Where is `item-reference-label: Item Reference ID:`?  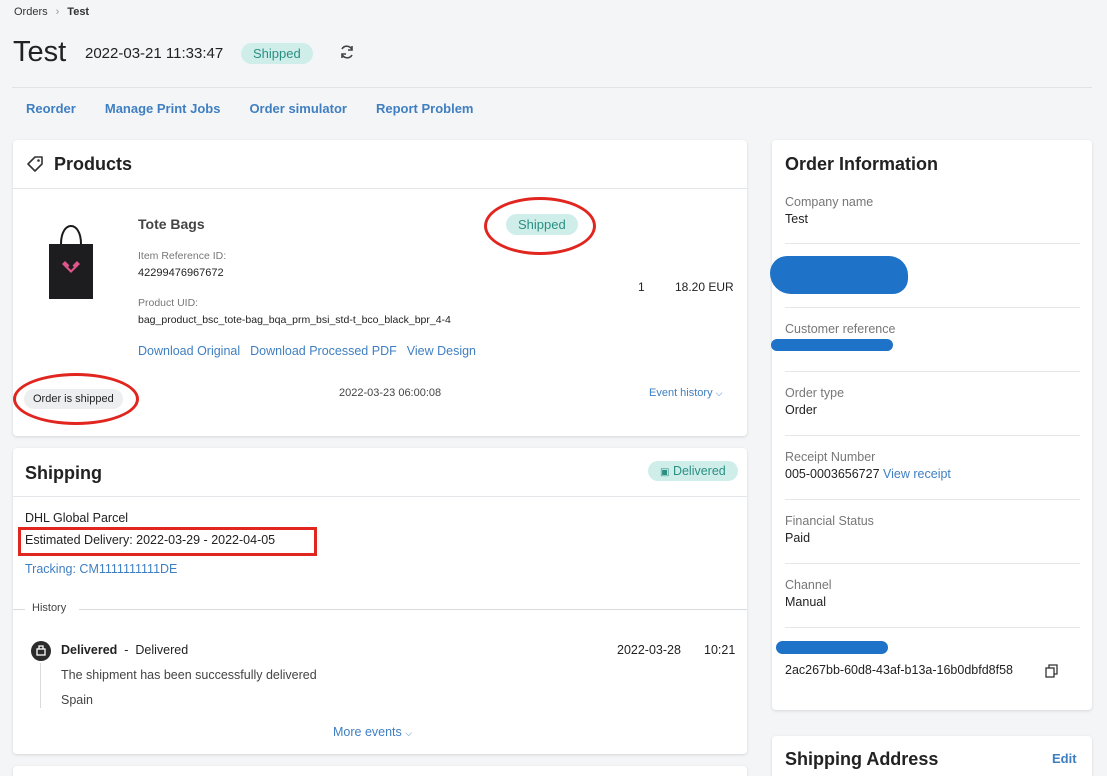
item-reference-label: Item Reference ID: is located at coordinates (182, 256).